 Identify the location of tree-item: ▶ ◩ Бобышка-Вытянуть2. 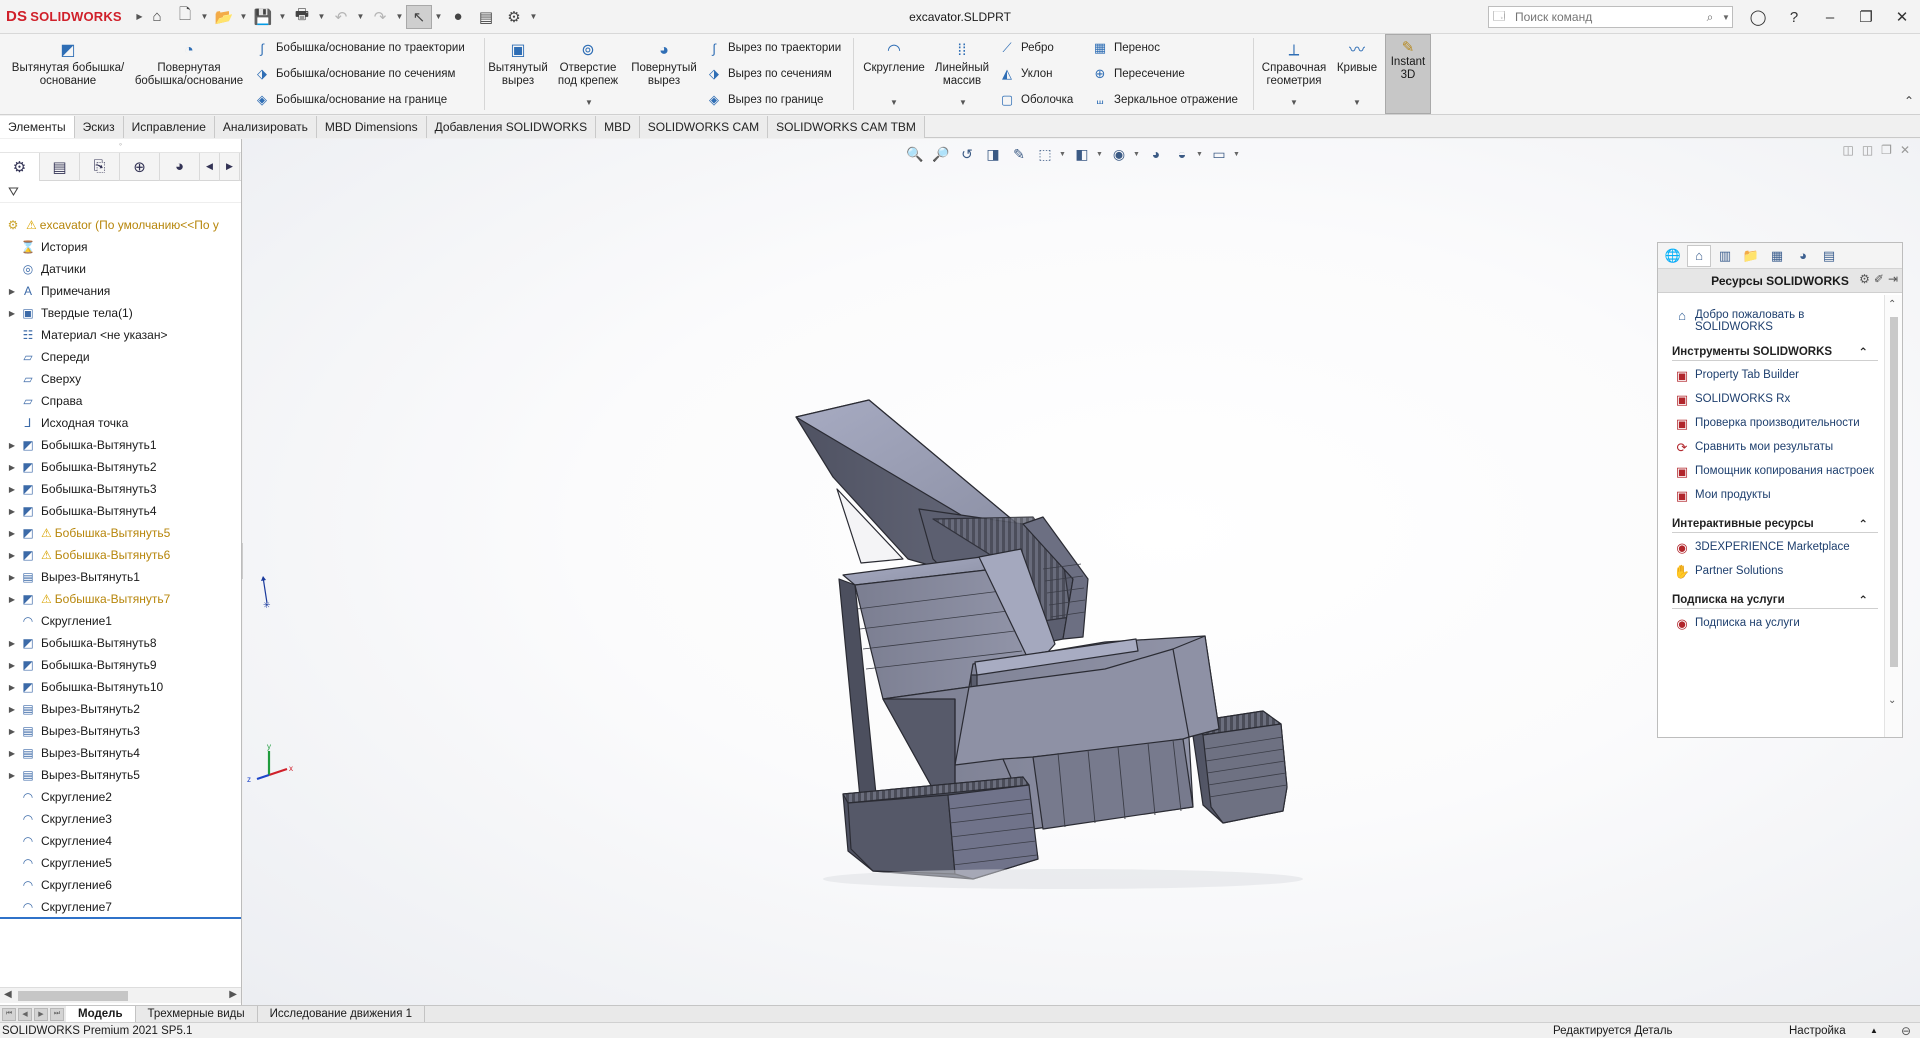
(120, 467).